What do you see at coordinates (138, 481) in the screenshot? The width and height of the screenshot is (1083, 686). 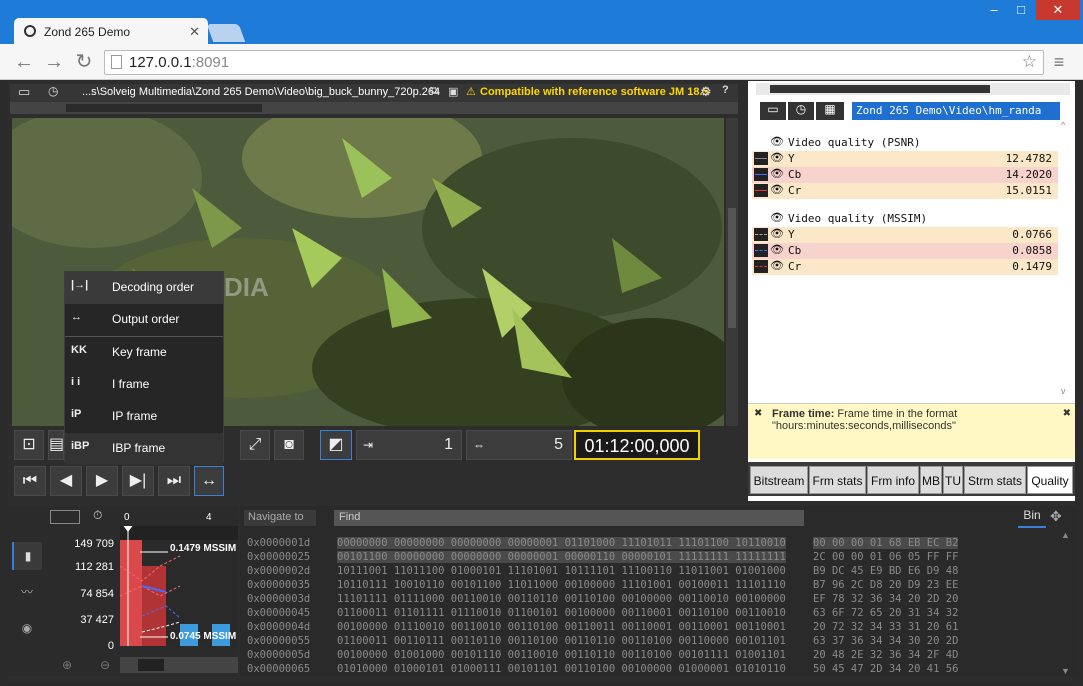 I see `next-frame-button: ▶|` at bounding box center [138, 481].